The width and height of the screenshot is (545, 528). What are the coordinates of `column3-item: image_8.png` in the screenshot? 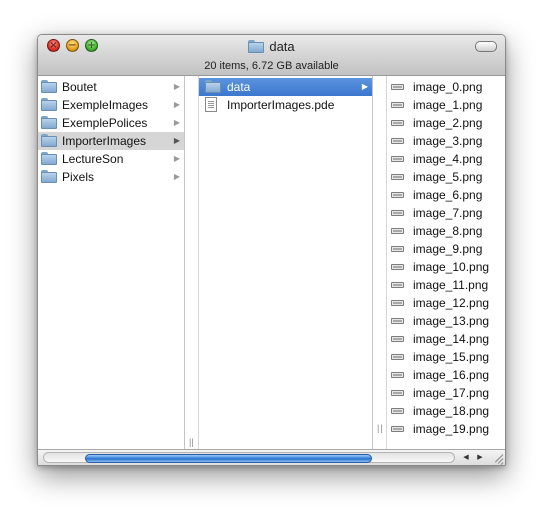 It's located at (446, 231).